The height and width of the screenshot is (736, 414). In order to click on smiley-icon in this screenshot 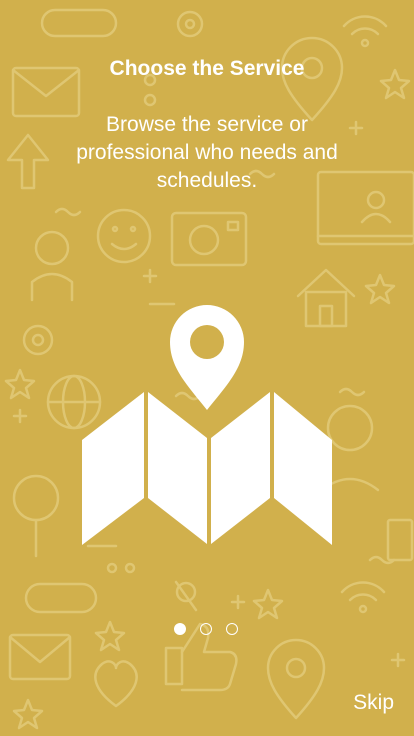, I will do `click(124, 236)`.